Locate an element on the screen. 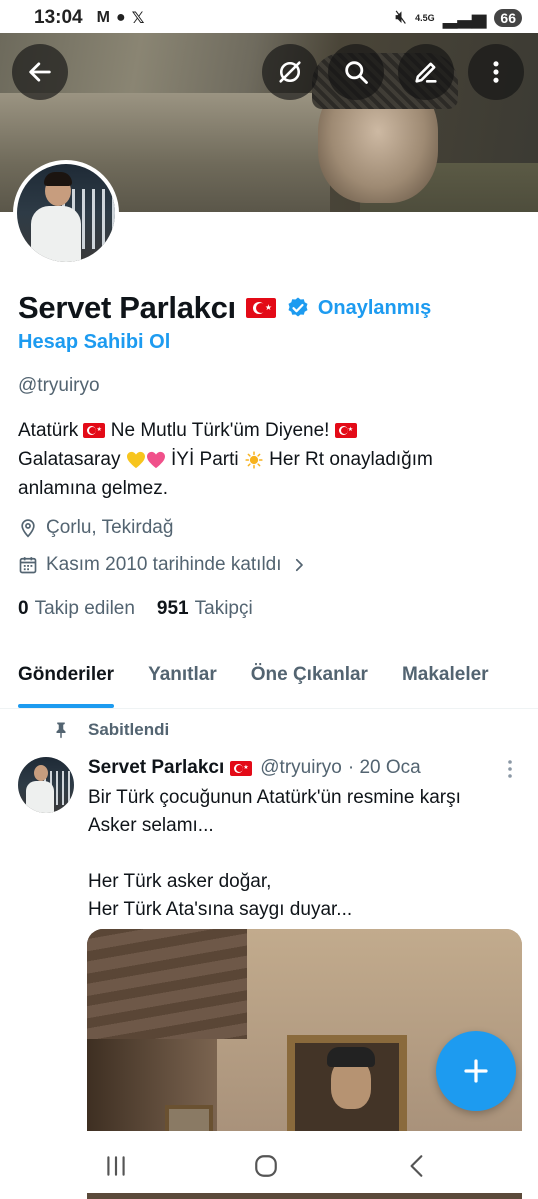  plus-icon is located at coordinates (476, 1071).